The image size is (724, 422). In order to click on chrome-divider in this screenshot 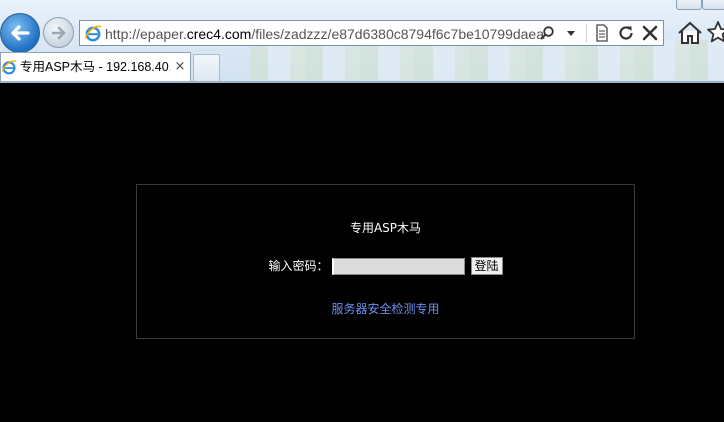, I will do `click(362, 82)`.